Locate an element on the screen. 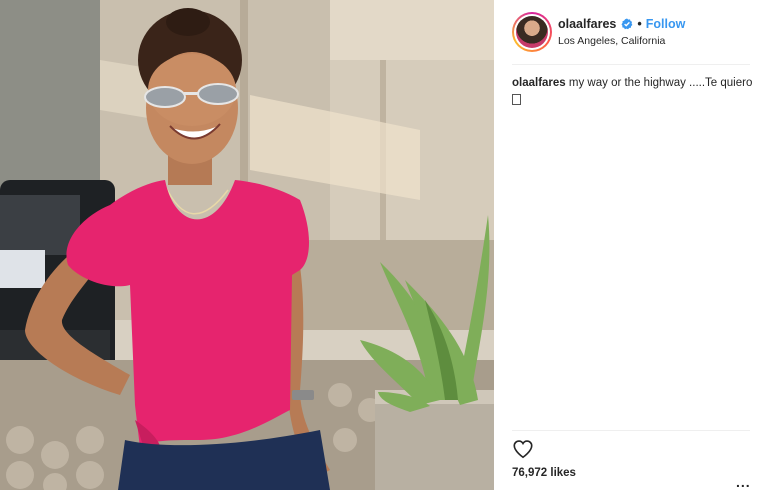  follow-button: Follow is located at coordinates (666, 24).